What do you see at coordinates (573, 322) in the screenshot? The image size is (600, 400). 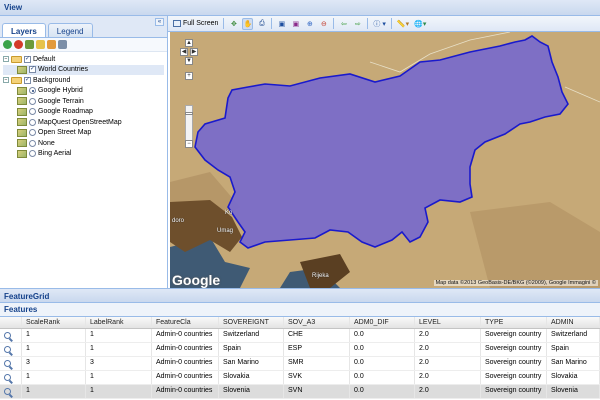 I see `column-header: ADMIN` at bounding box center [573, 322].